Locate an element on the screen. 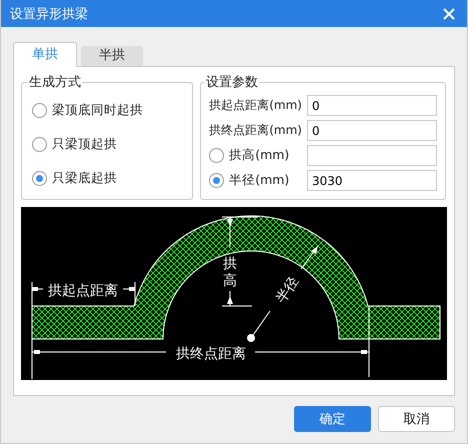 The height and width of the screenshot is (444, 468). close-icon is located at coordinates (449, 14).